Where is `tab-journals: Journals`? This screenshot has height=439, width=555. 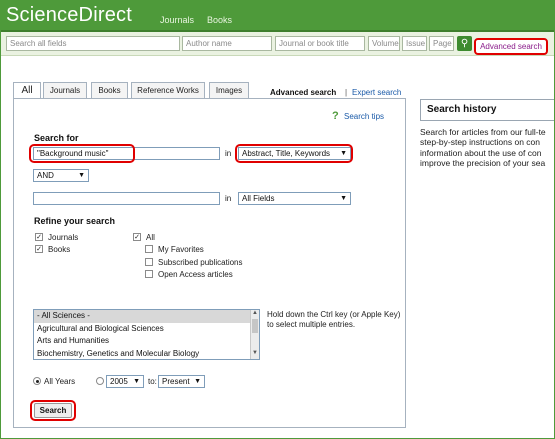
tab-journals: Journals is located at coordinates (65, 90).